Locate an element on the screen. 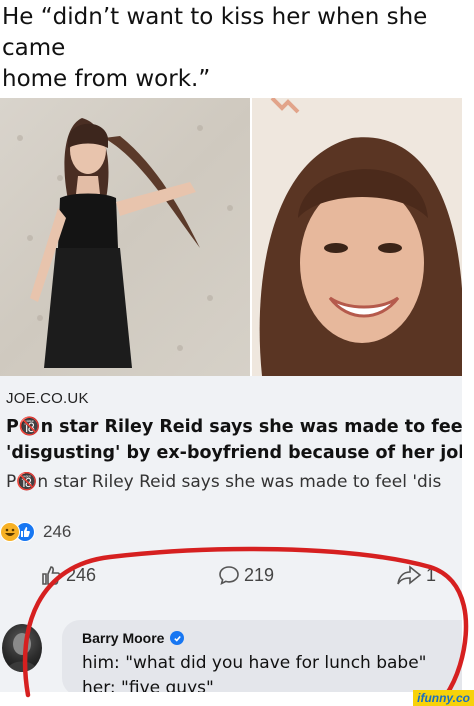 The width and height of the screenshot is (474, 706). like-button: 246 is located at coordinates (68, 575).